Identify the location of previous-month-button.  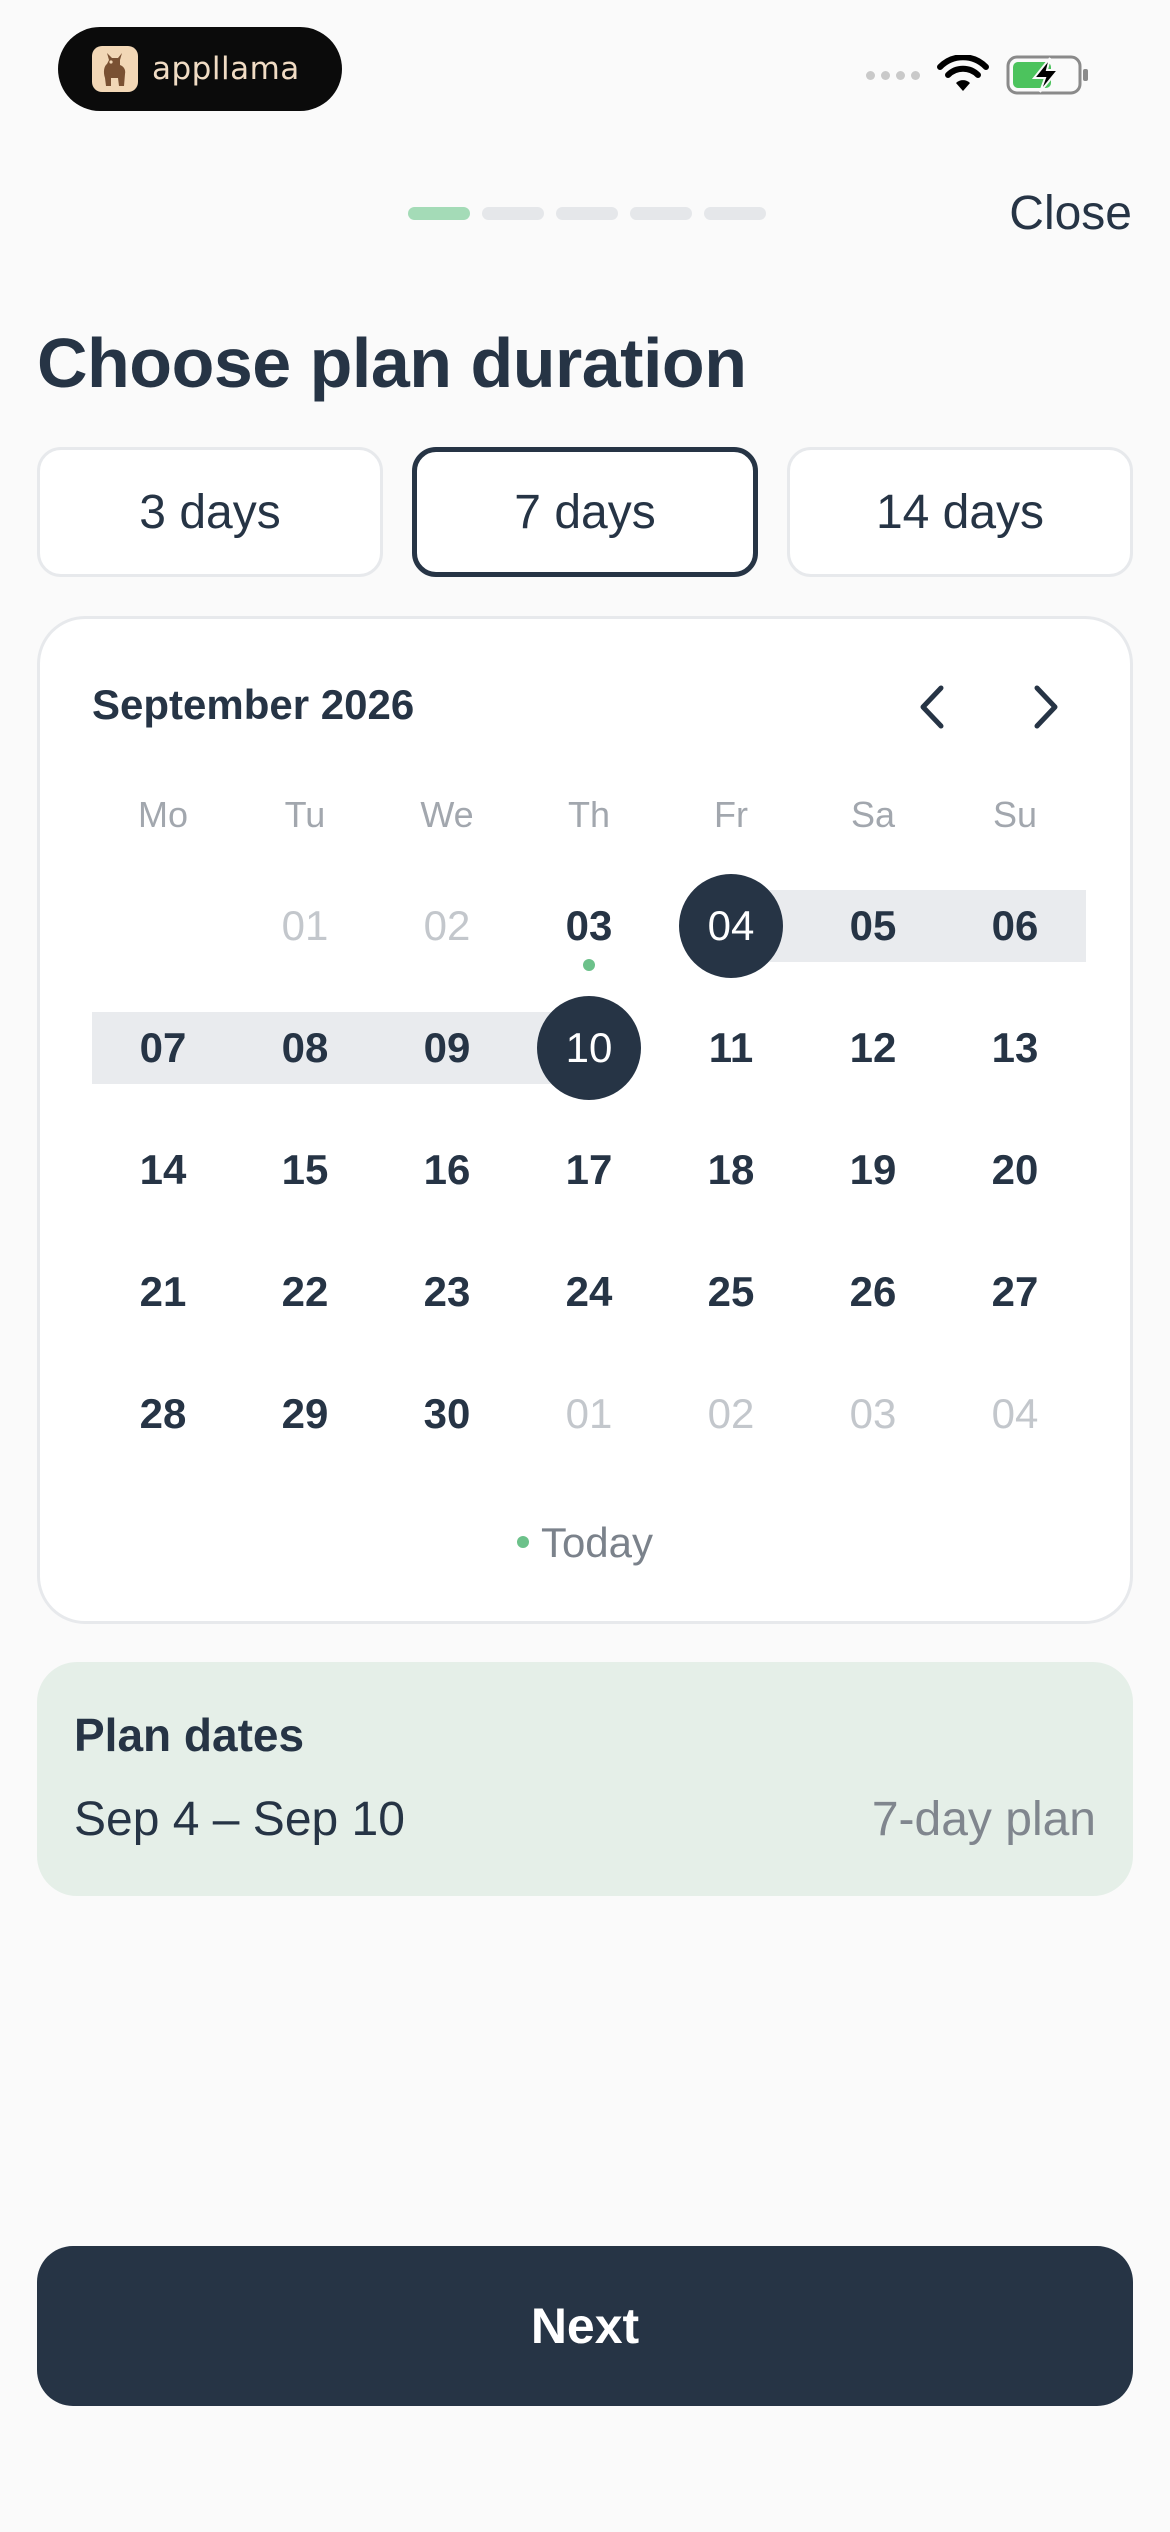
(932, 707).